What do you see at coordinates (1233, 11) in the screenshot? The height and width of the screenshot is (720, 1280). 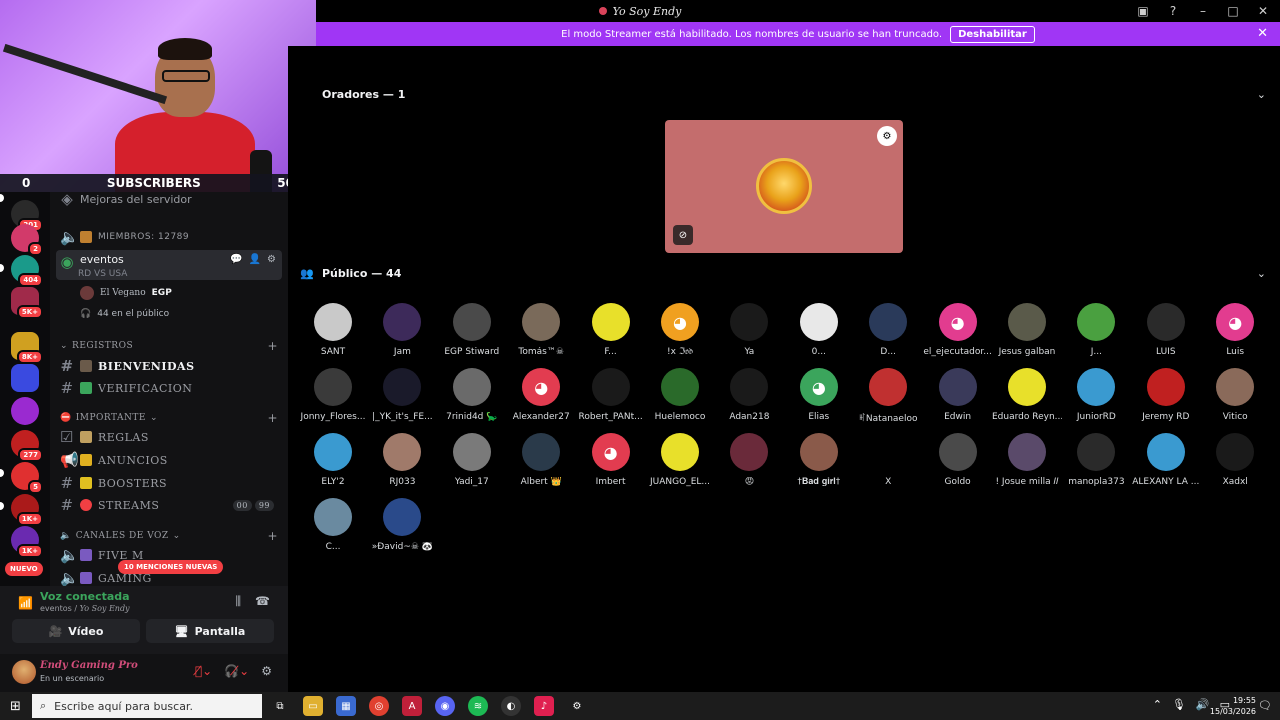 I see `maximize-button: □` at bounding box center [1233, 11].